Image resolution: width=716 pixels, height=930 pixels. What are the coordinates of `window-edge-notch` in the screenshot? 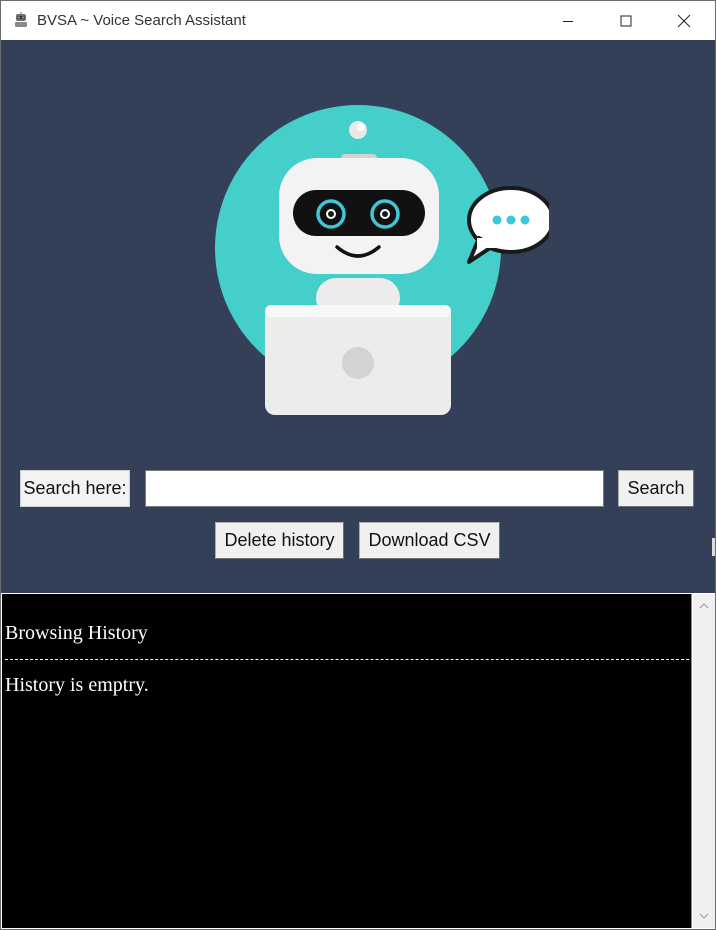 It's located at (713, 547).